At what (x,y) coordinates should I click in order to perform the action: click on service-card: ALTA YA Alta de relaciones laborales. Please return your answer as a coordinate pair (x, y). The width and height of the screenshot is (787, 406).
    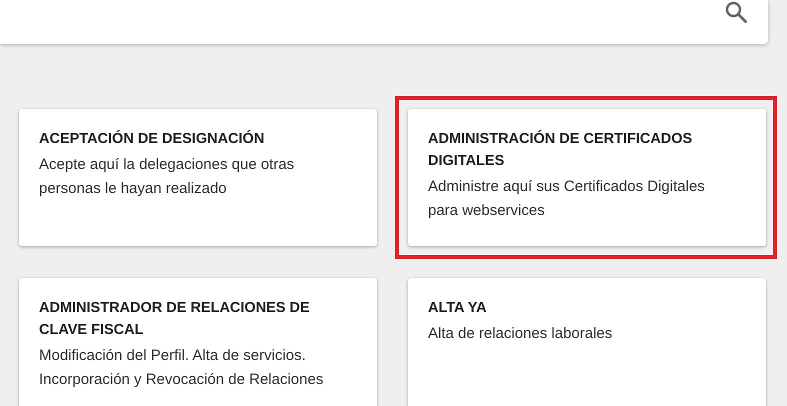
    Looking at the image, I should click on (587, 342).